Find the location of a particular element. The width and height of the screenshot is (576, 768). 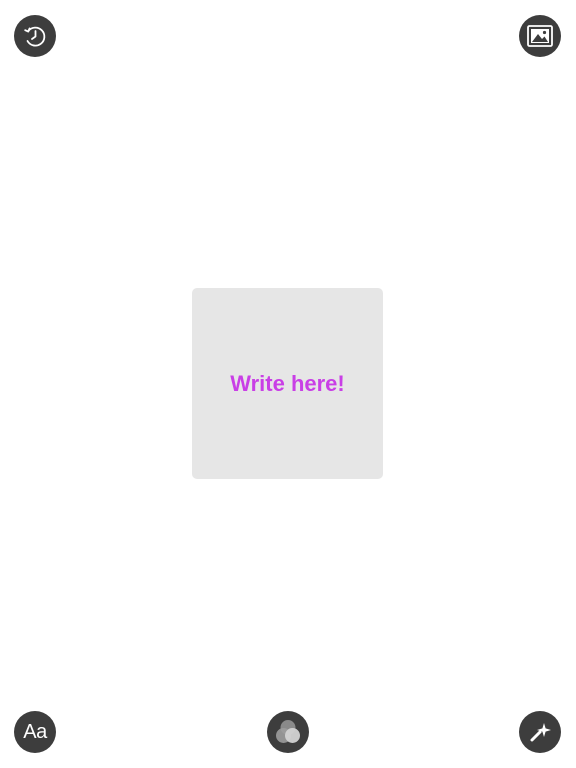

note-text: Write here! is located at coordinates (287, 383).